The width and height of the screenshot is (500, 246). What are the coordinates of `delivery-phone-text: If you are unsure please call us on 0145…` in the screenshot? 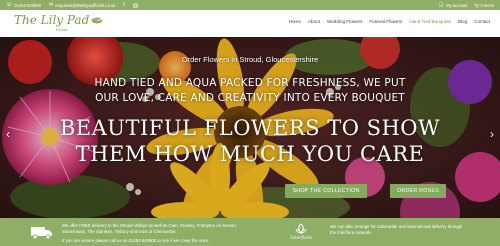 It's located at (135, 240).